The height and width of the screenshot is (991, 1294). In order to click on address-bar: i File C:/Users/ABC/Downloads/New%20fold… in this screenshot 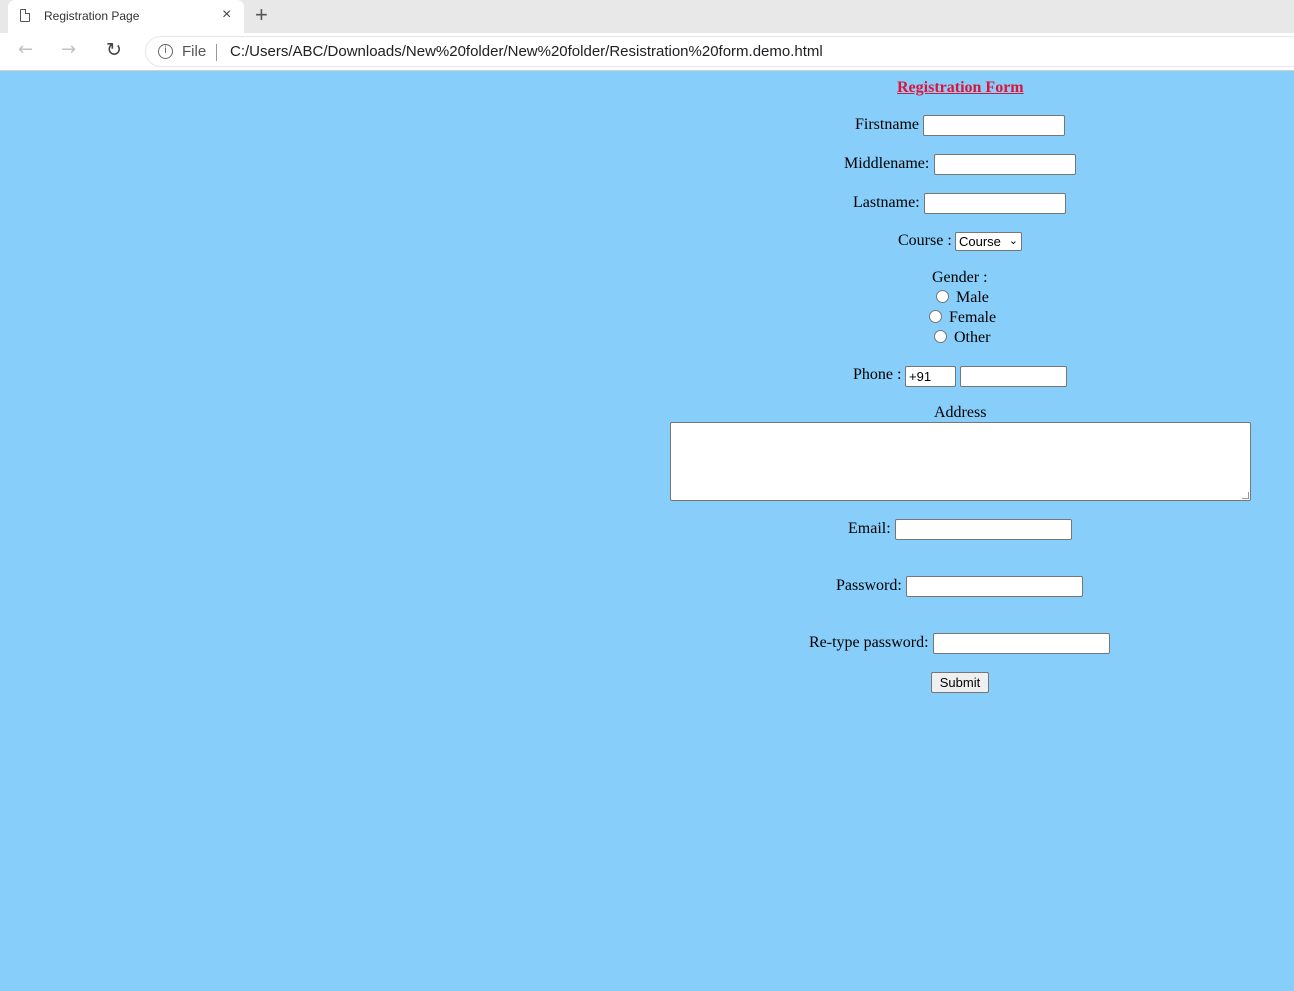, I will do `click(719, 51)`.